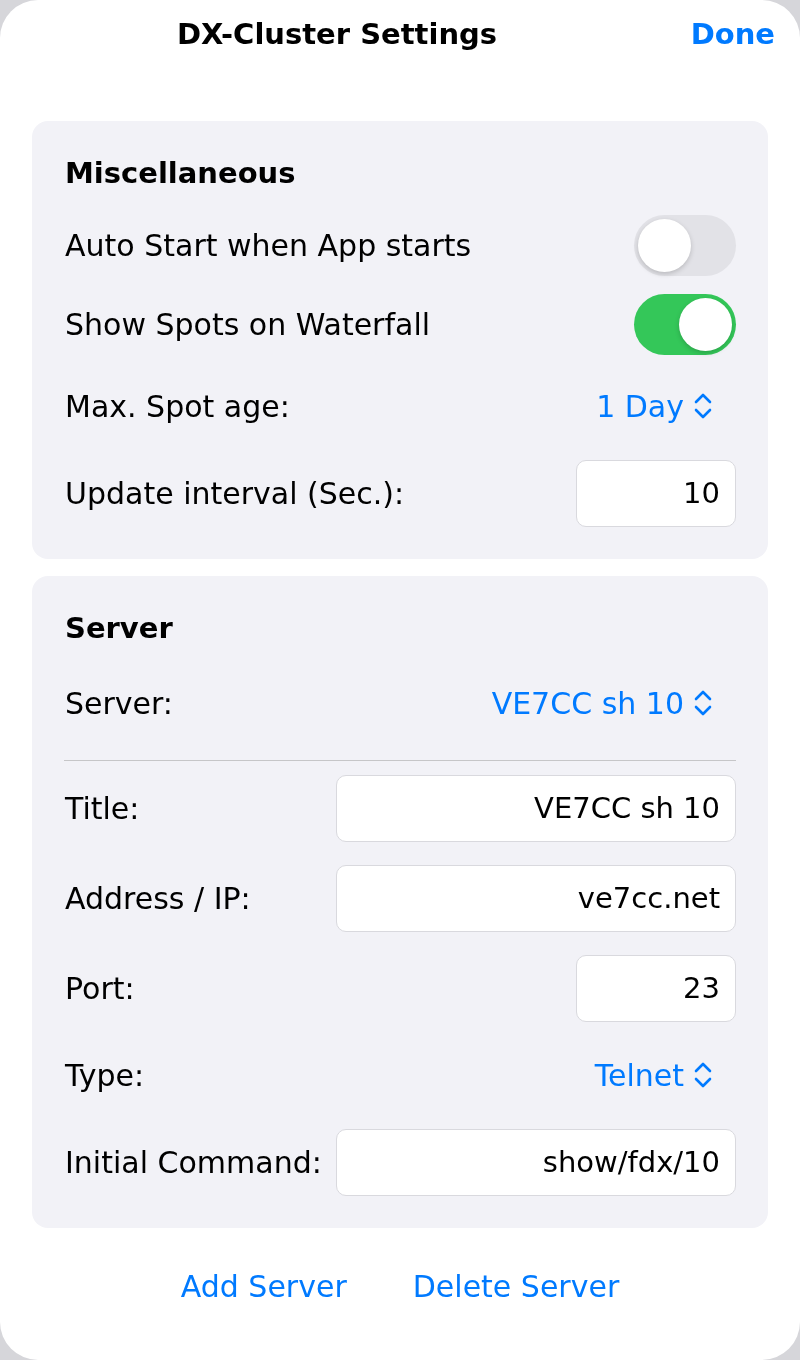  What do you see at coordinates (248, 324) in the screenshot?
I see `setting-label: Show Spots on Waterfall` at bounding box center [248, 324].